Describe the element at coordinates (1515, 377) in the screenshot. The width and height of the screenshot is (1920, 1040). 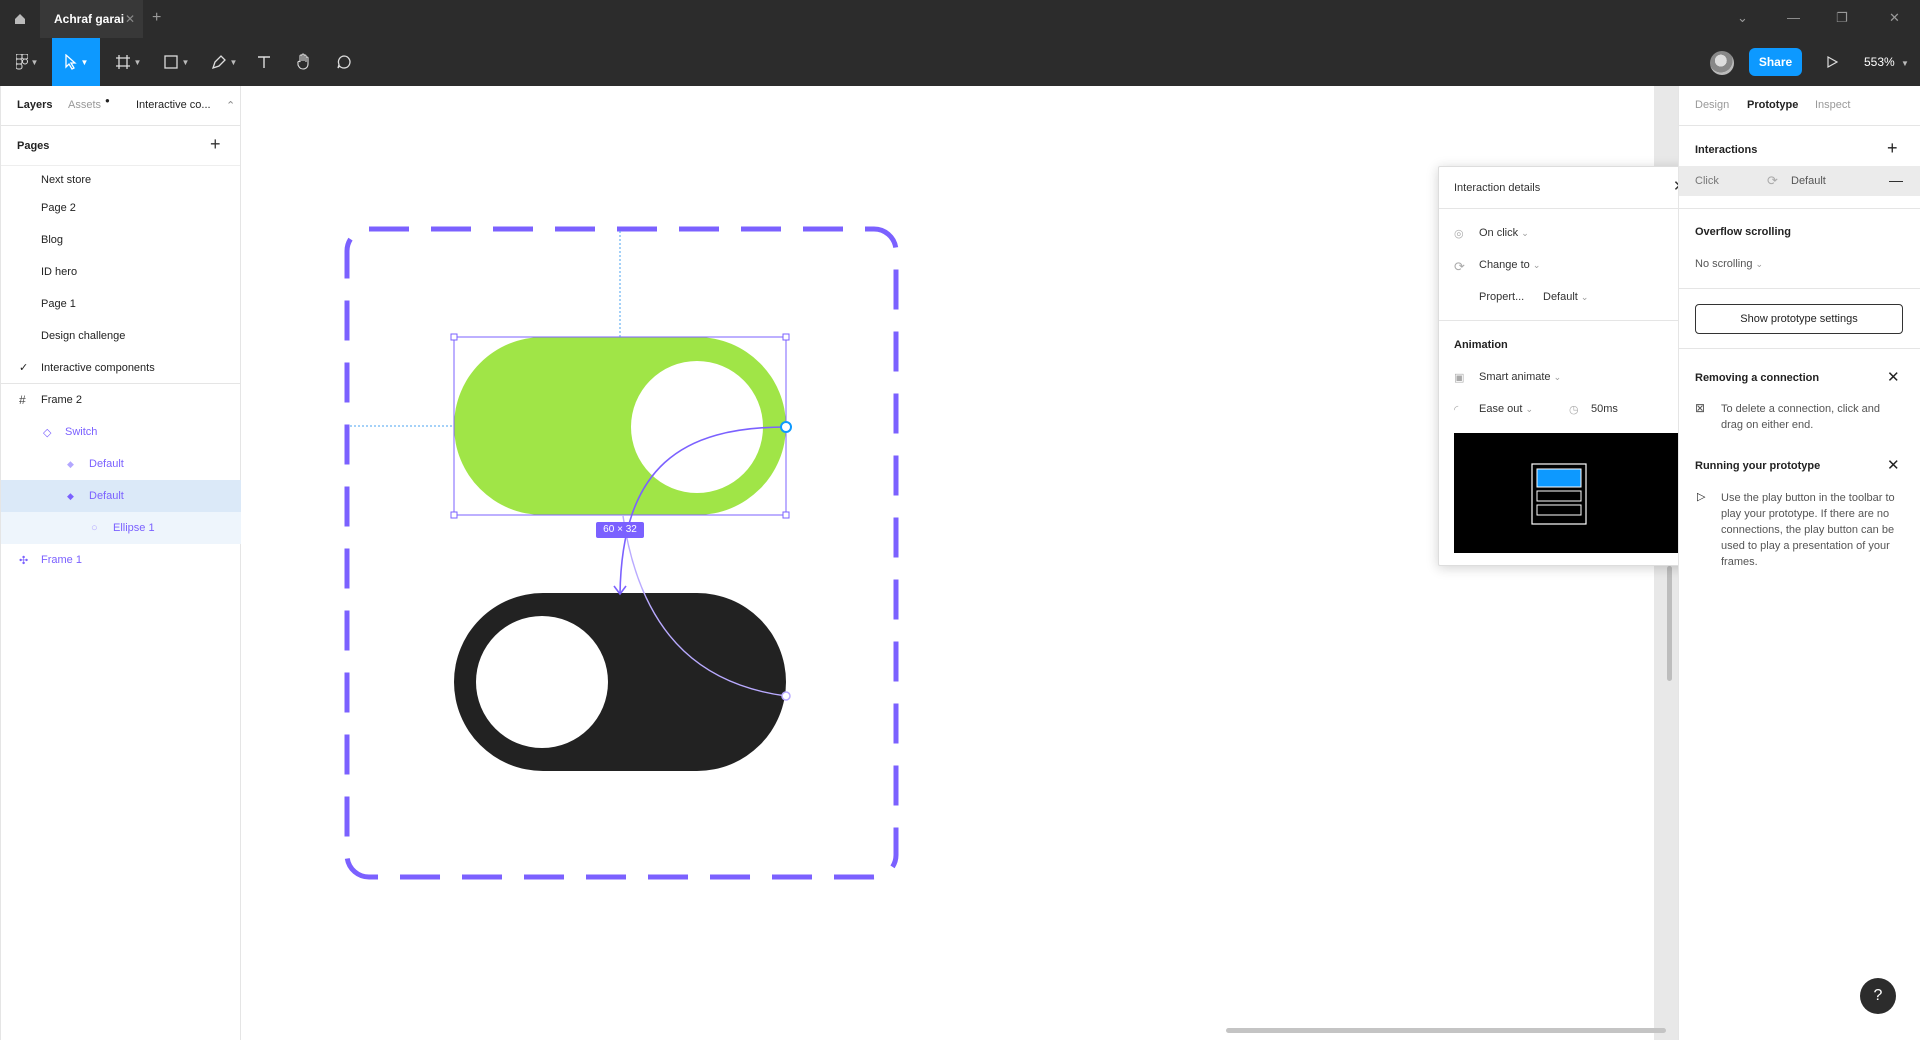
I see `animation-value: Smart animate` at that location.